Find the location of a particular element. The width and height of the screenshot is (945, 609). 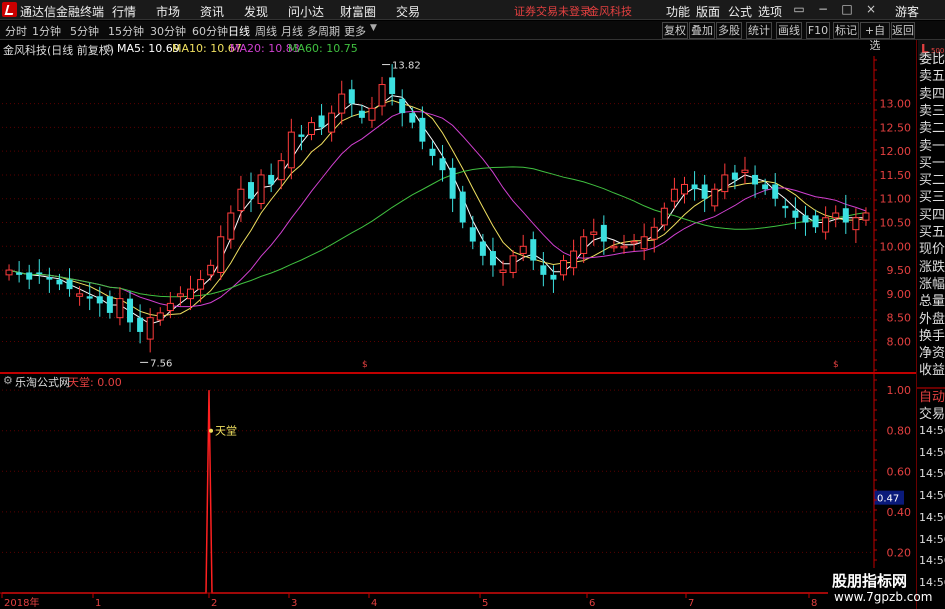

panel-label: 总量 is located at coordinates (932, 302).